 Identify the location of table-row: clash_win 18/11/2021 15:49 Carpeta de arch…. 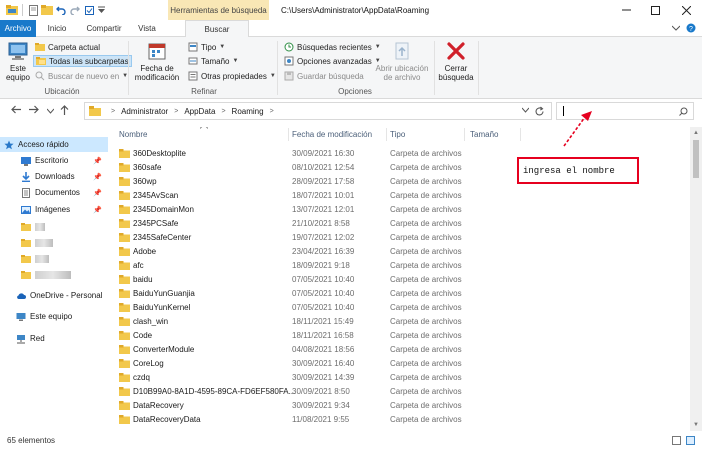
(399, 322).